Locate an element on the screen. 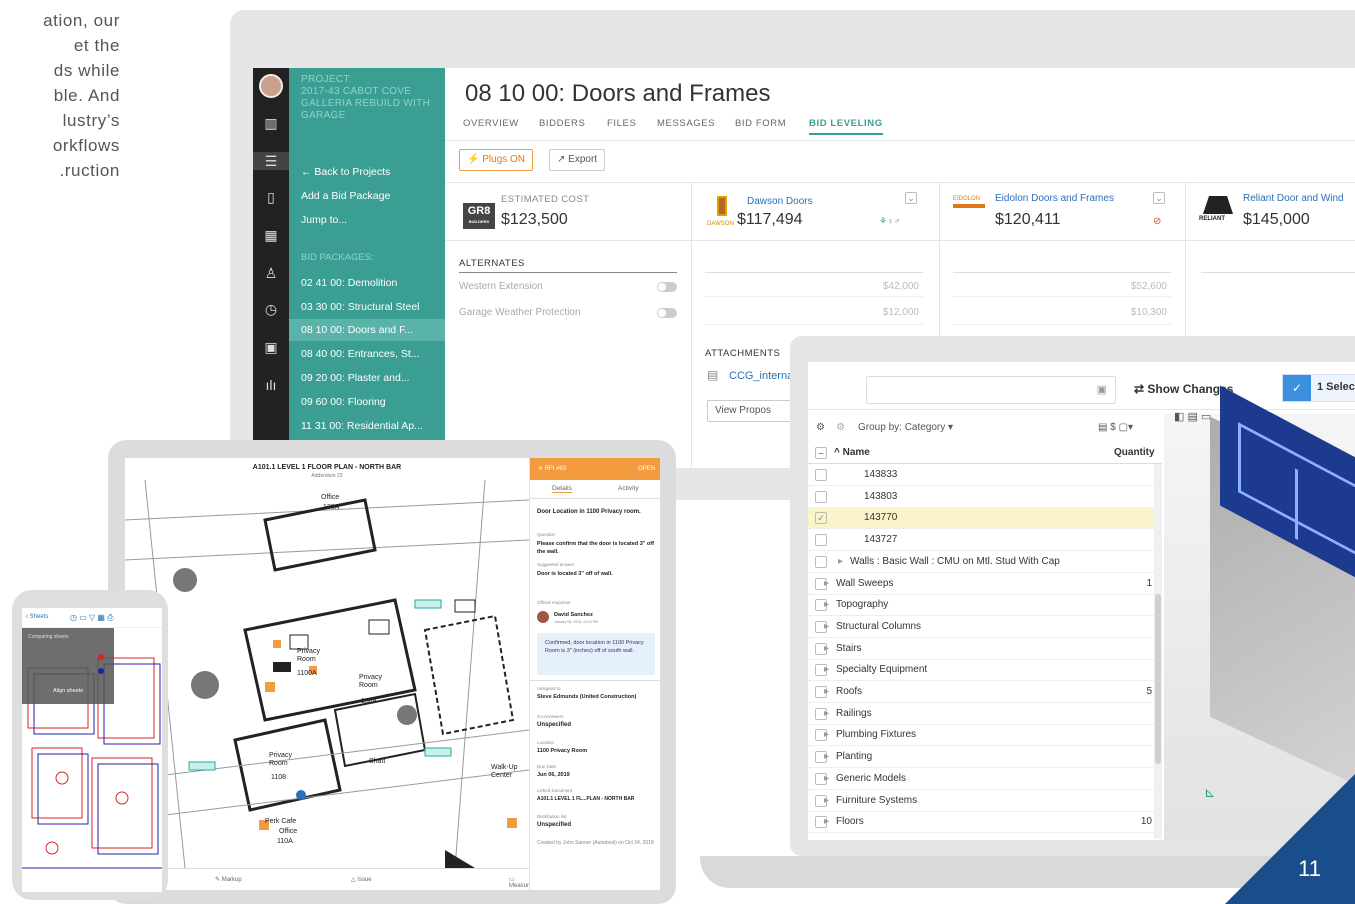 The width and height of the screenshot is (1355, 904). tab-bid-form: BID FORM is located at coordinates (760, 123).